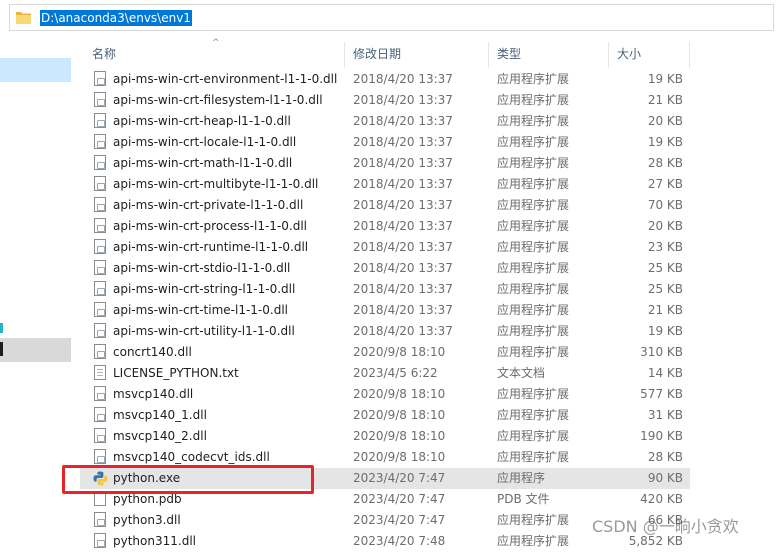 The width and height of the screenshot is (779, 552). Describe the element at coordinates (202, 121) in the screenshot. I see `file-name: api-ms-win-crt-heap-l1-1-0.dll` at that location.